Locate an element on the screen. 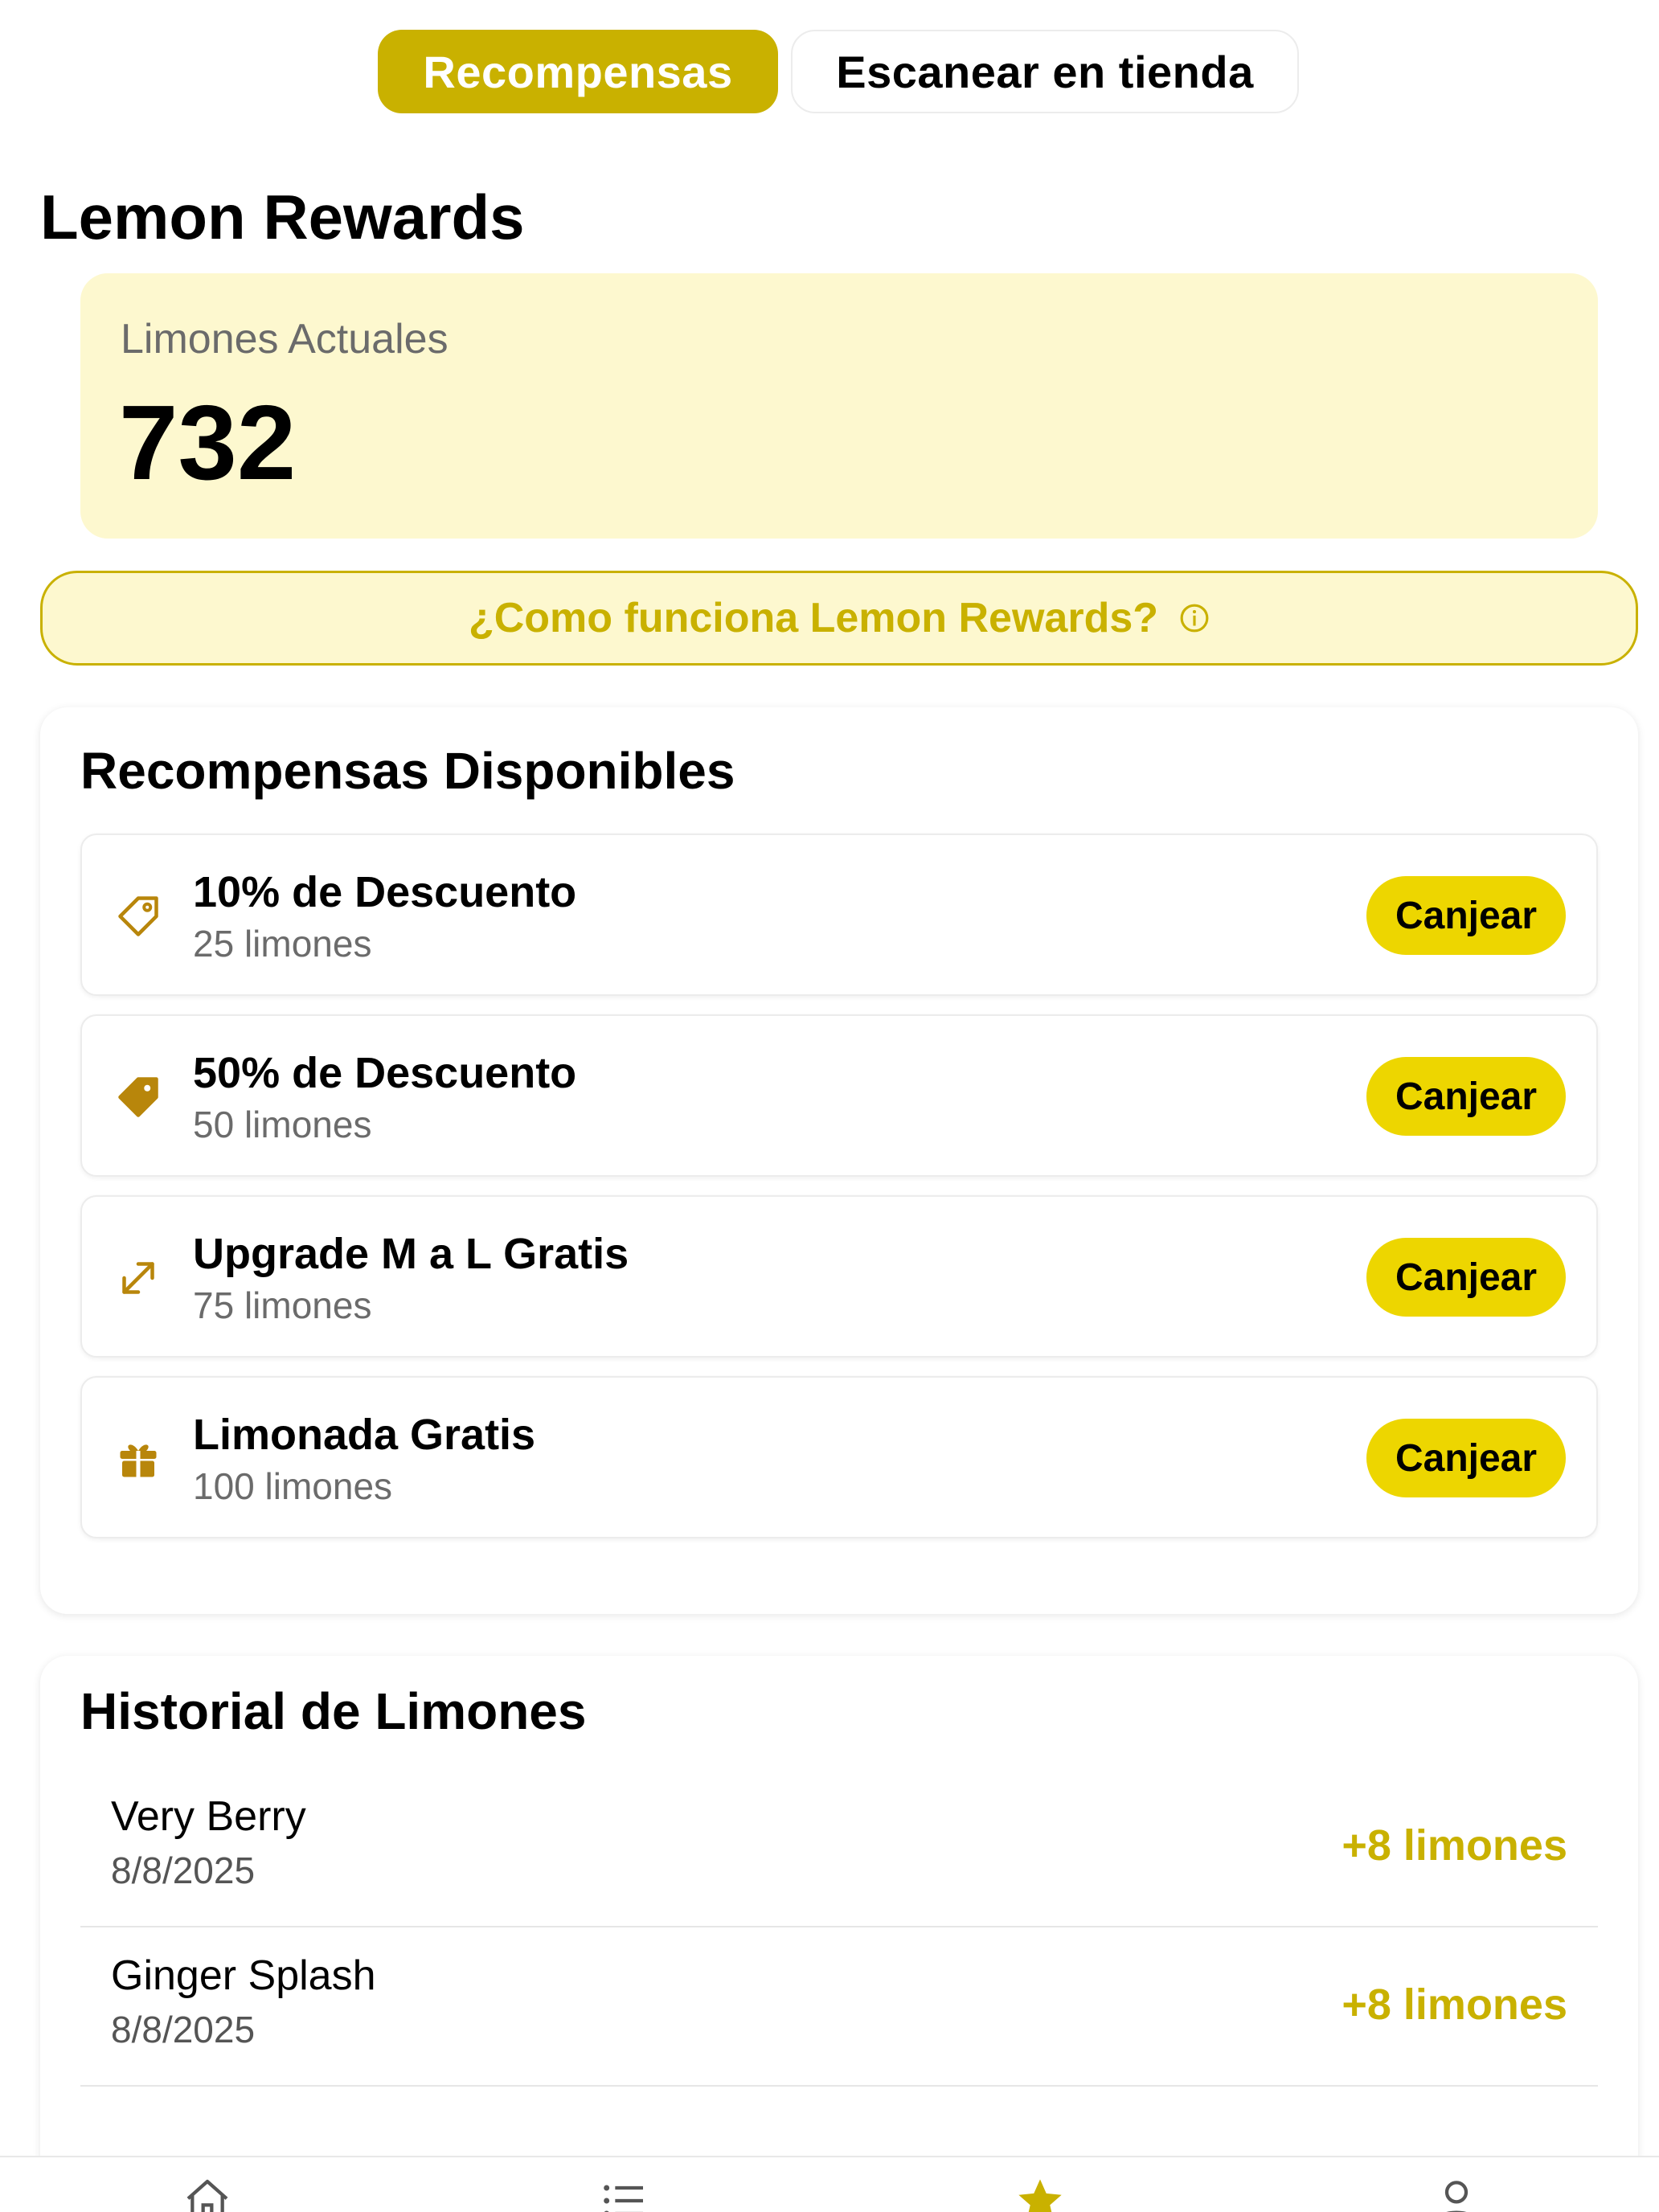 Image resolution: width=1659 pixels, height=2212 pixels. reward-cost: 25 limones is located at coordinates (282, 944).